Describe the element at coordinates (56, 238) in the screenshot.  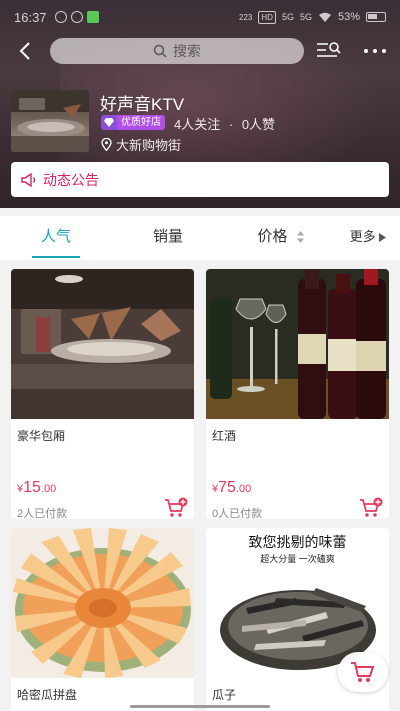
I see `tab-popular: 人气` at that location.